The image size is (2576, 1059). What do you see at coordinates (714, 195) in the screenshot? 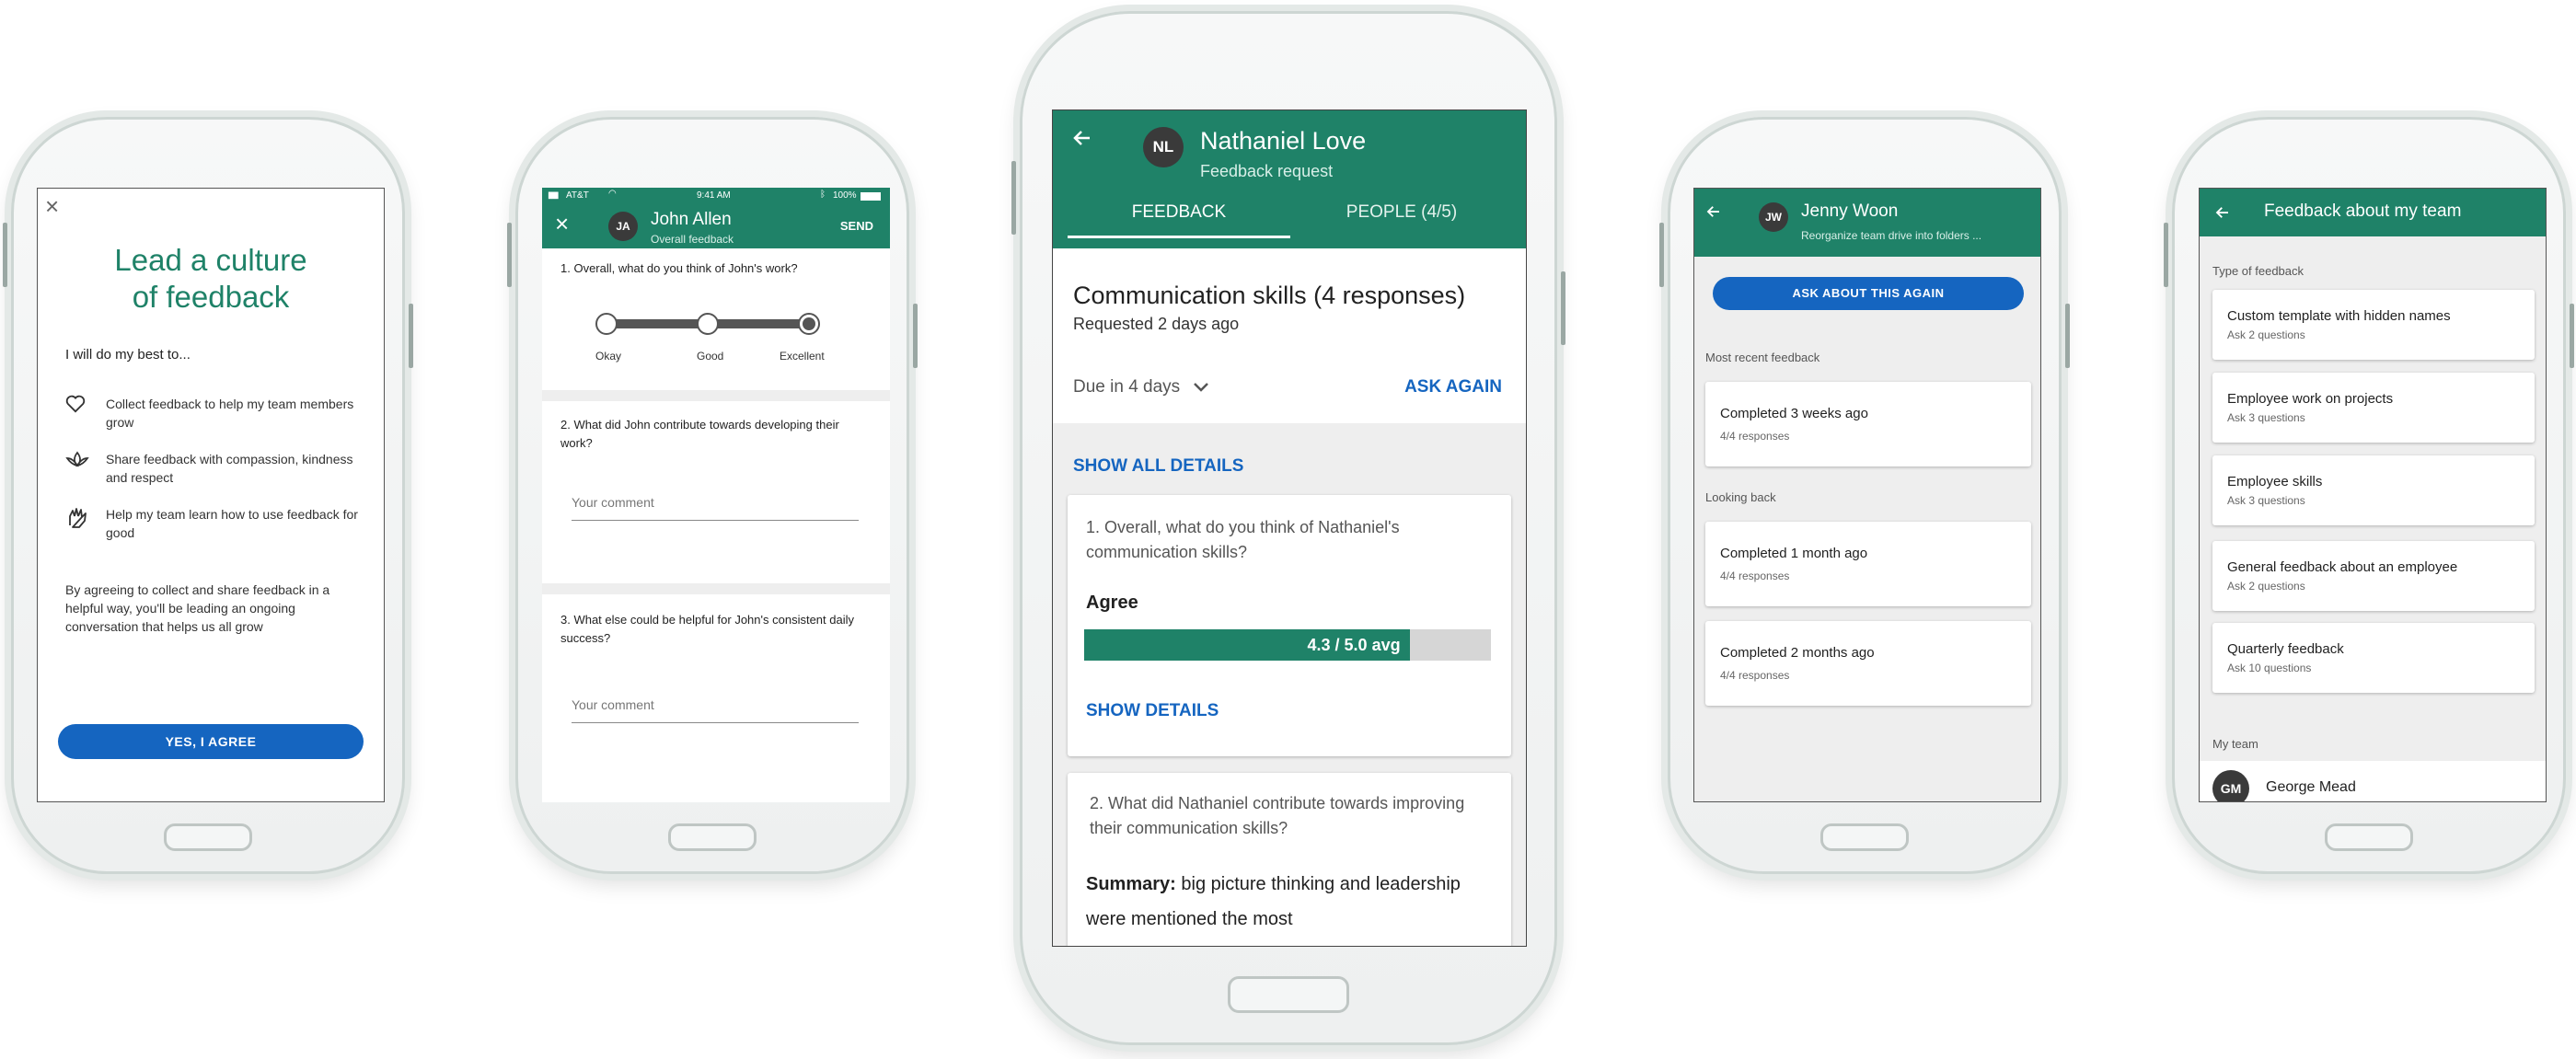
I see `time-label: 9:41 AM` at bounding box center [714, 195].